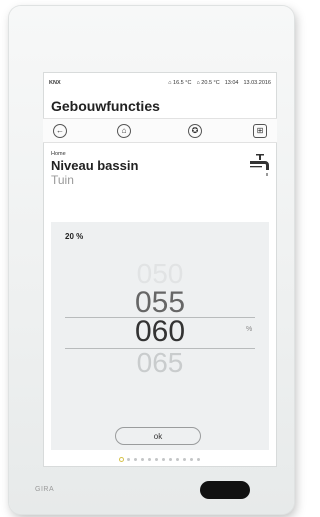 The height and width of the screenshot is (517, 320). What do you see at coordinates (160, 303) in the screenshot?
I see `picker-option: 055` at bounding box center [160, 303].